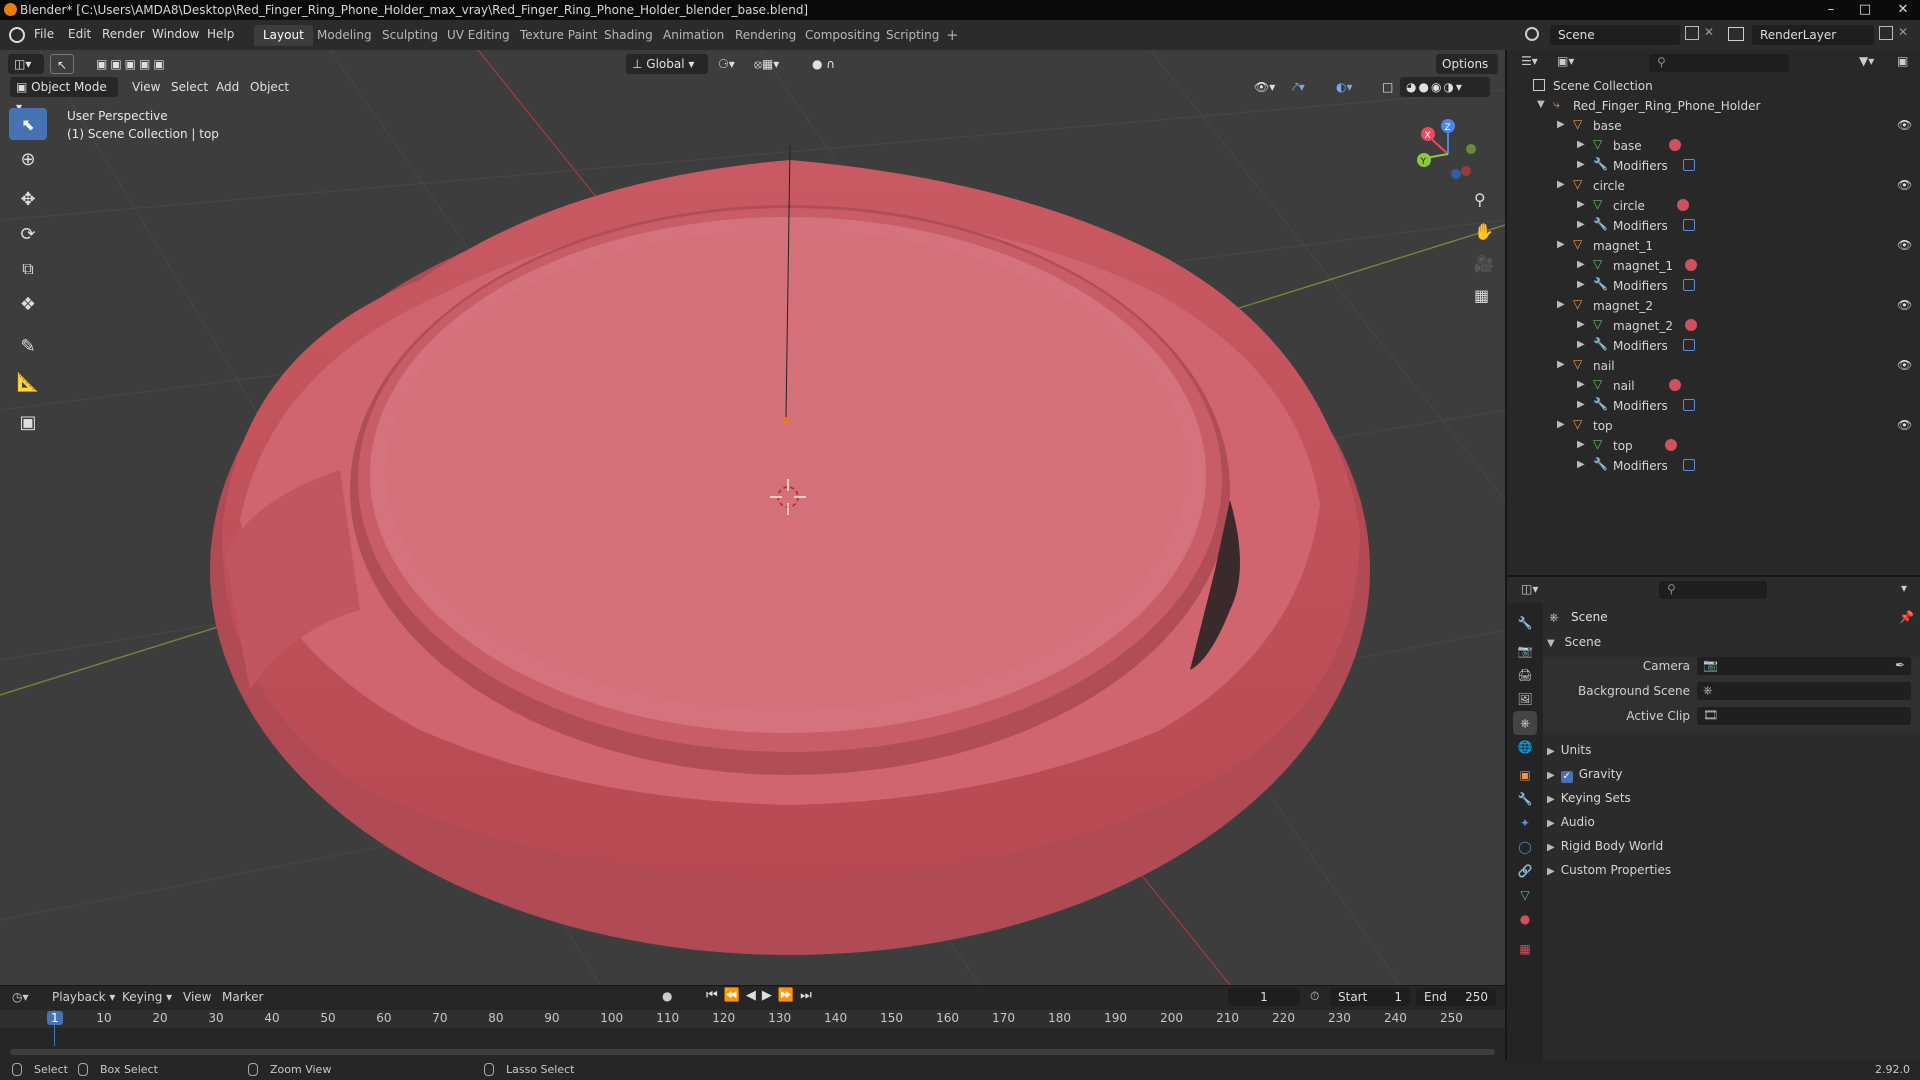 The width and height of the screenshot is (1920, 1080). Describe the element at coordinates (1569, 754) in the screenshot. I see `properties-section: ▶ Units` at that location.